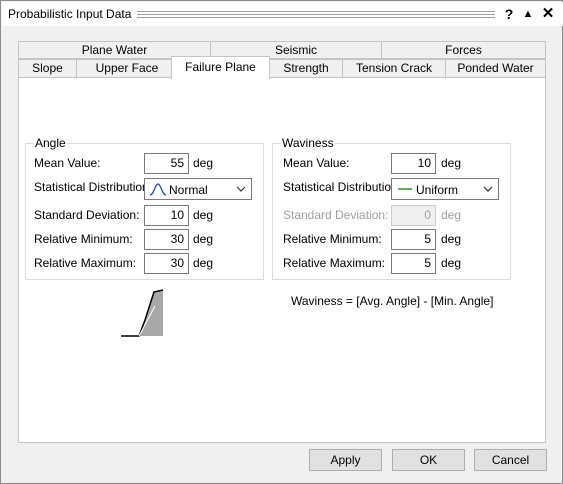 This screenshot has height=484, width=563. What do you see at coordinates (451, 263) in the screenshot?
I see `waviness-relmax-unit: deg` at bounding box center [451, 263].